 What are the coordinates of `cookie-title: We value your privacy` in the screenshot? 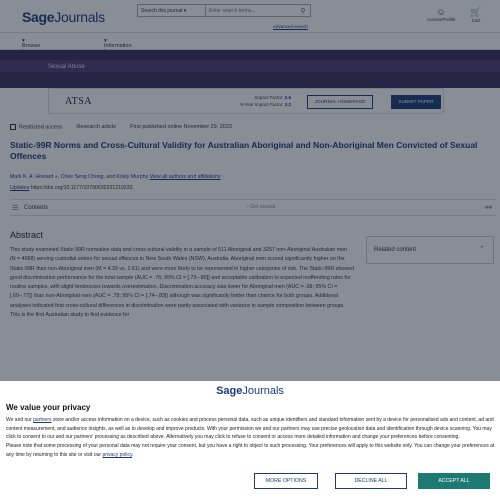 It's located at (48, 407).